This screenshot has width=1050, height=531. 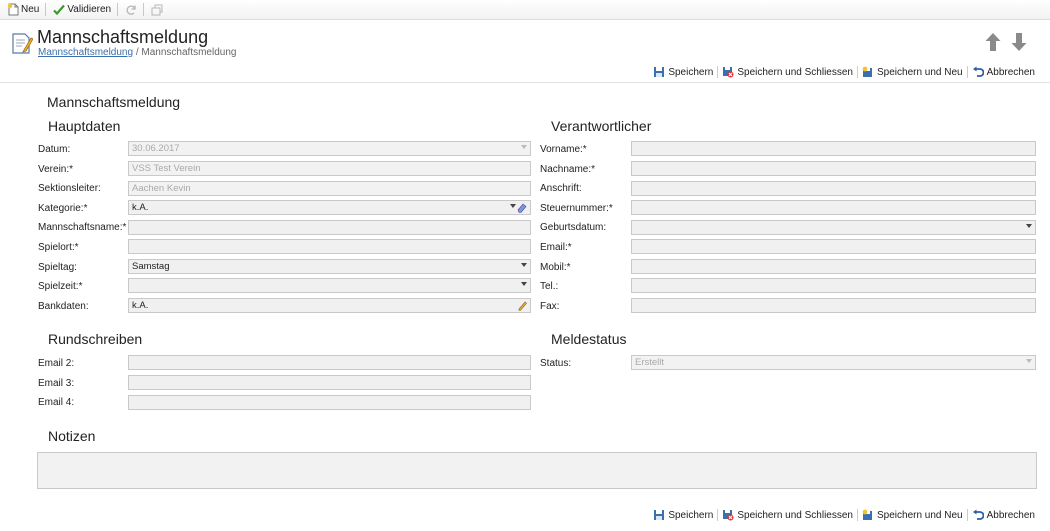 I want to click on sektionsleiter-value: Aachen Kevin, so click(x=161, y=188).